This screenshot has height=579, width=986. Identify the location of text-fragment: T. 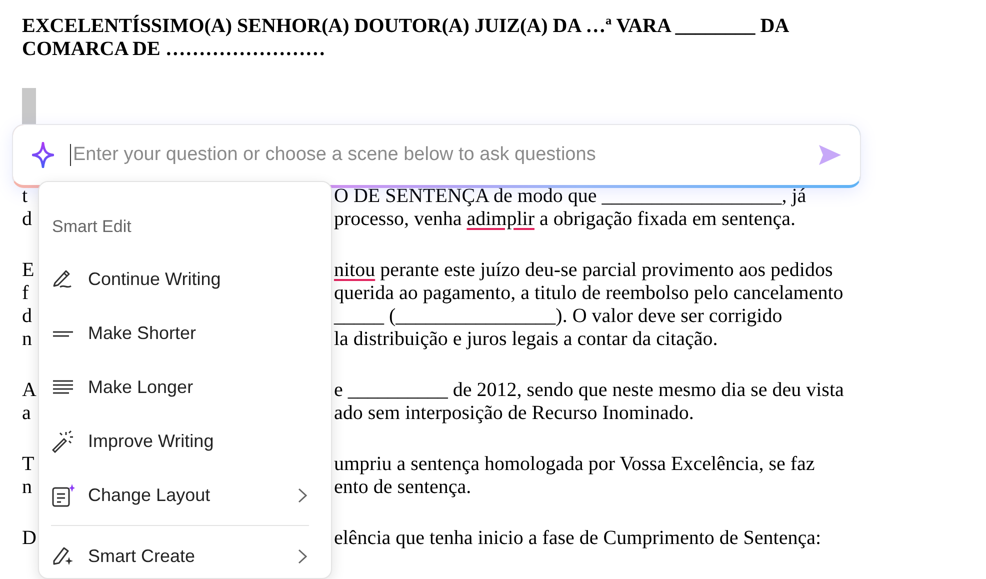
(28, 464).